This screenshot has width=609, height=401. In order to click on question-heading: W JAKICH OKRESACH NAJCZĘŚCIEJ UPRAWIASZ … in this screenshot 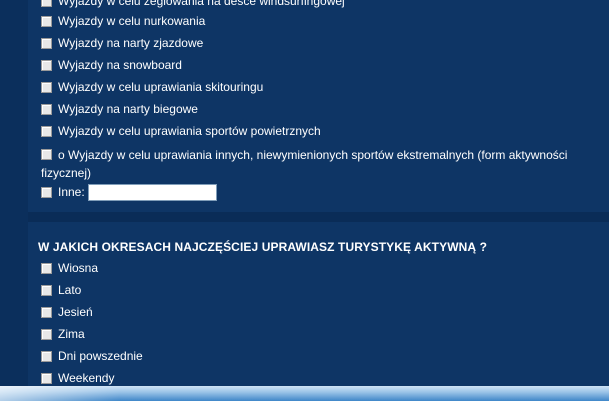, I will do `click(263, 247)`.